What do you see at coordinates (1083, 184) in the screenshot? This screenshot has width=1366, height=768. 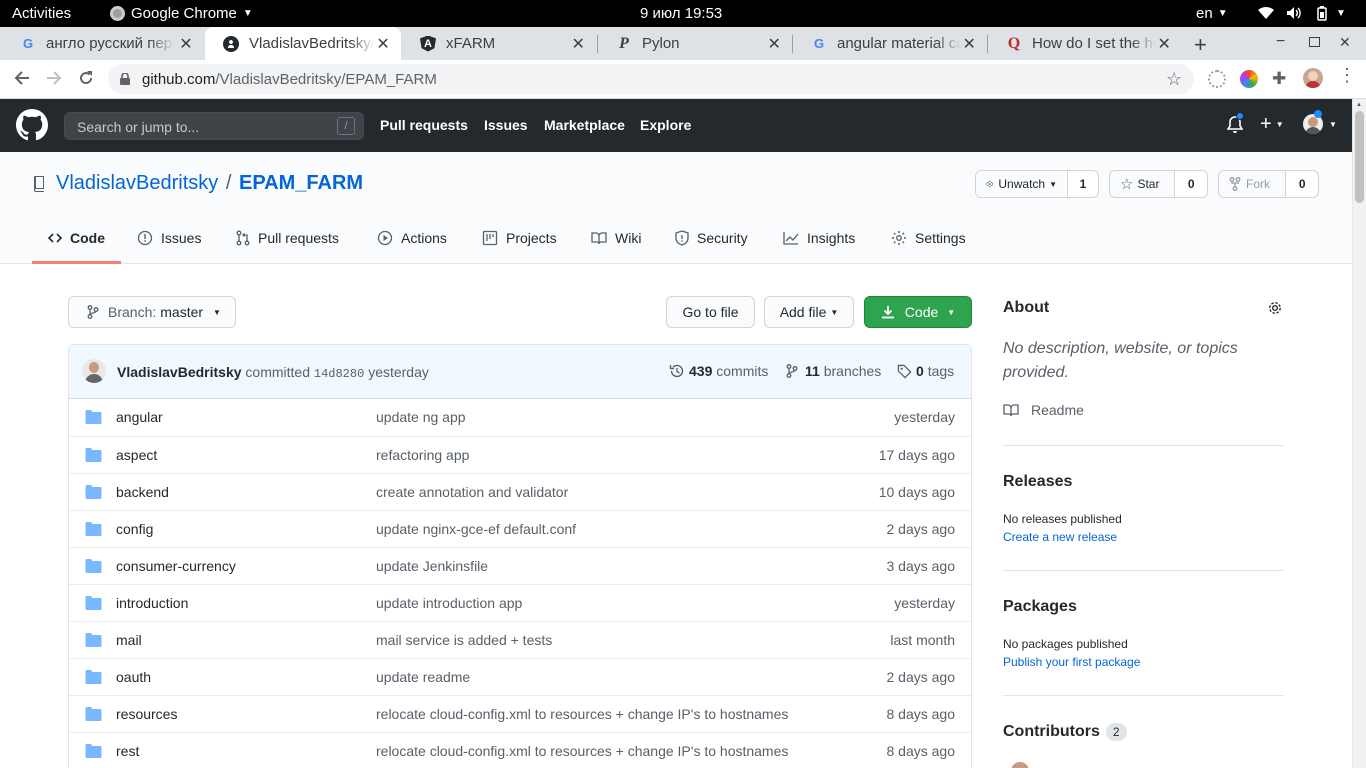 I see `watch-count: 1` at bounding box center [1083, 184].